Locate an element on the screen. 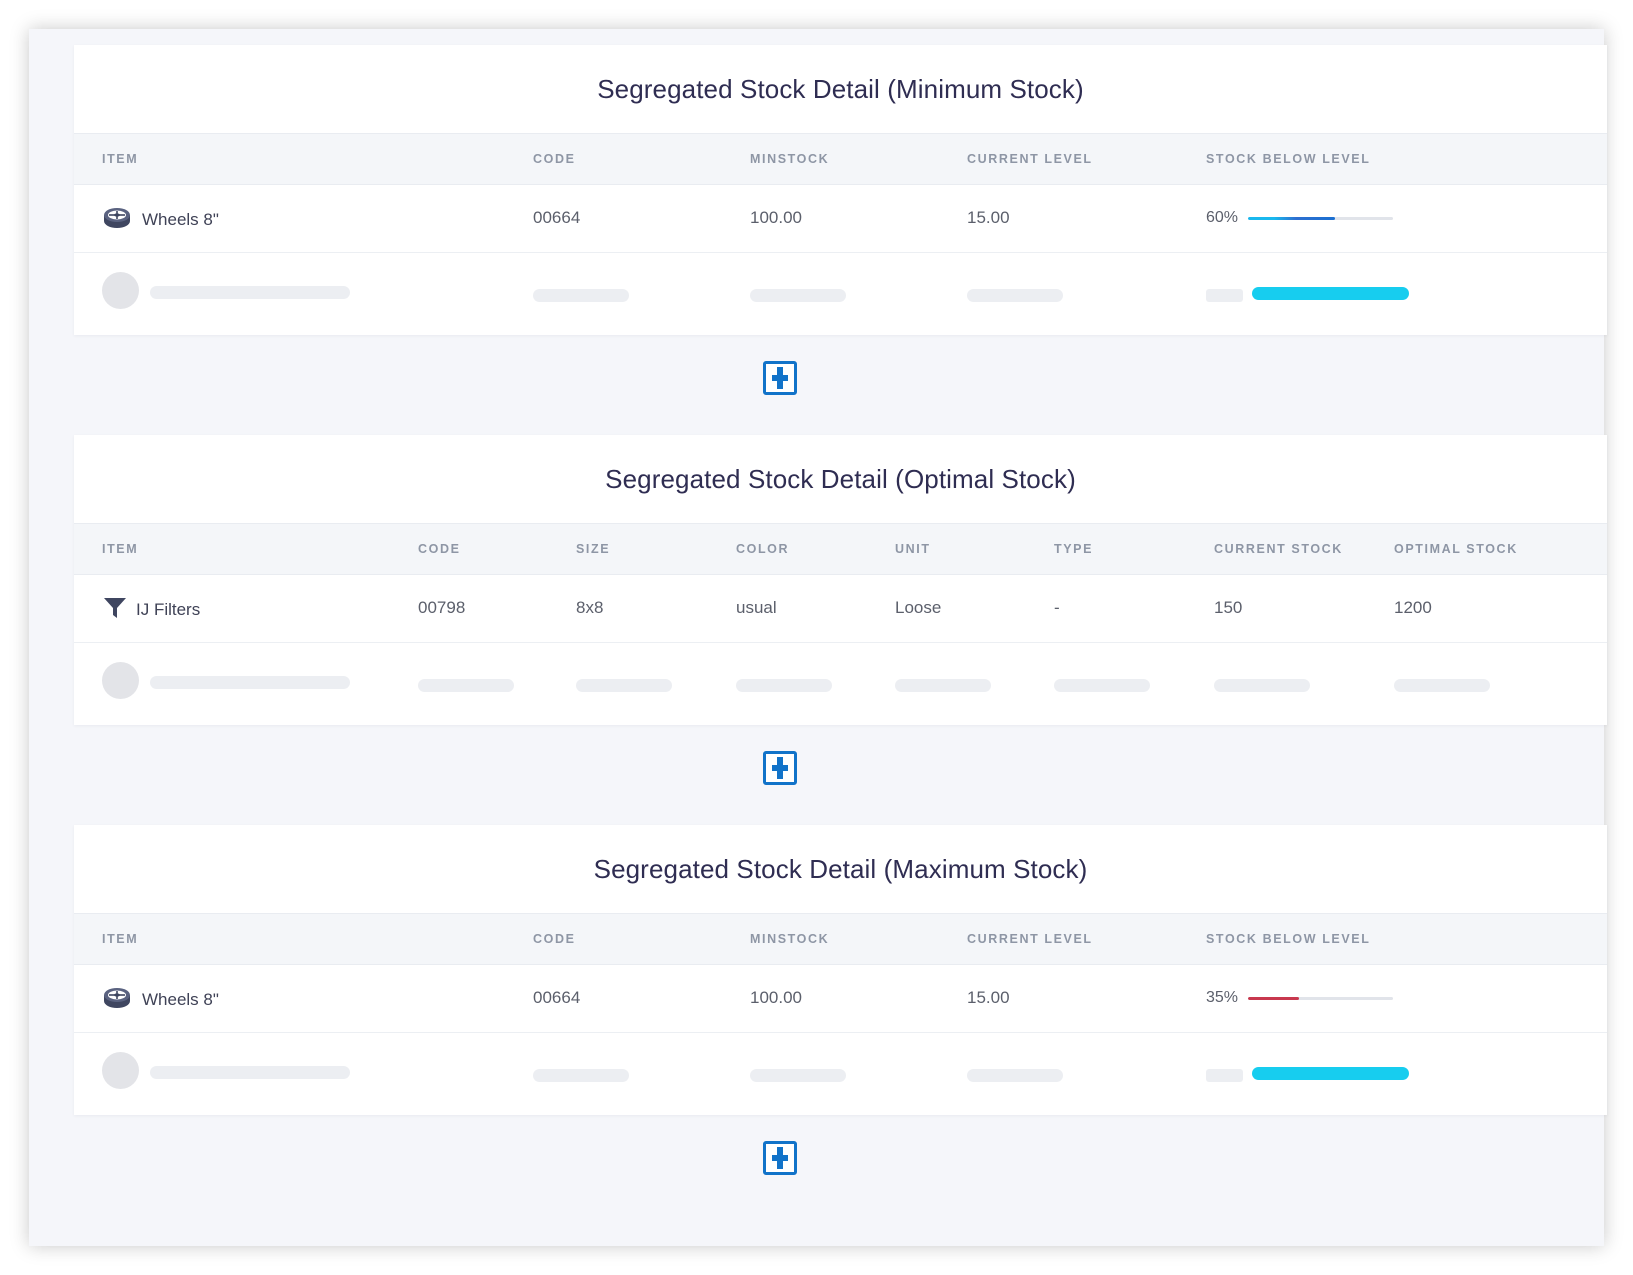 This screenshot has height=1275, width=1633. section-title: Segregated Stock Detail (Maximum Stock) is located at coordinates (840, 869).